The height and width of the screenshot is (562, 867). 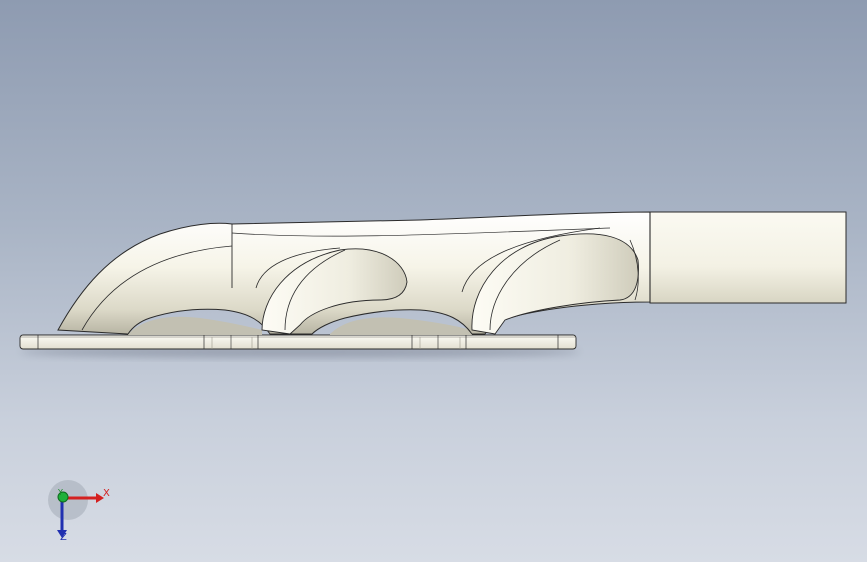 I want to click on flange-plate, so click(x=298, y=342).